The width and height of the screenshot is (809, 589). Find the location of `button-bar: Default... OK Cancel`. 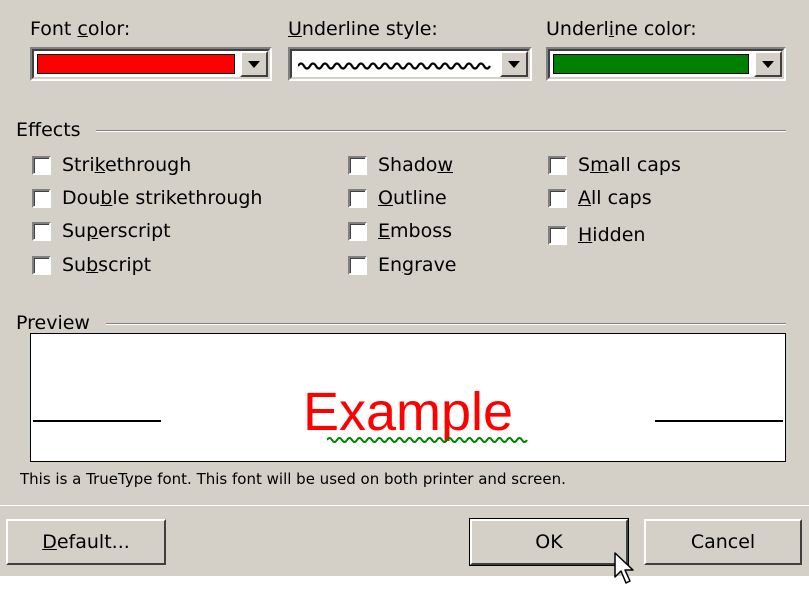

button-bar: Default... OK Cancel is located at coordinates (404, 547).